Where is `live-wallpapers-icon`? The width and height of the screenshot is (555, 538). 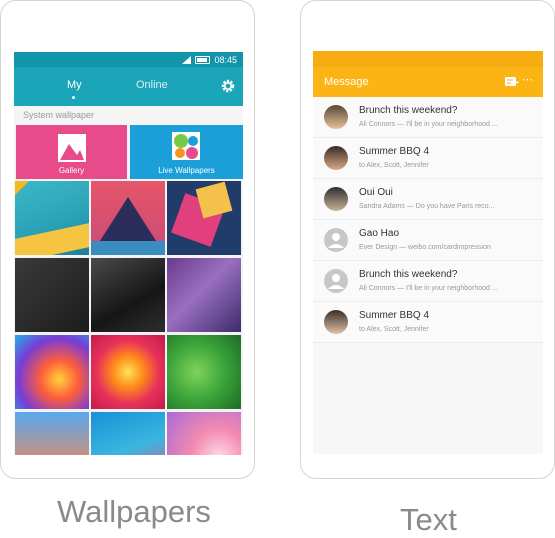 live-wallpapers-icon is located at coordinates (186, 146).